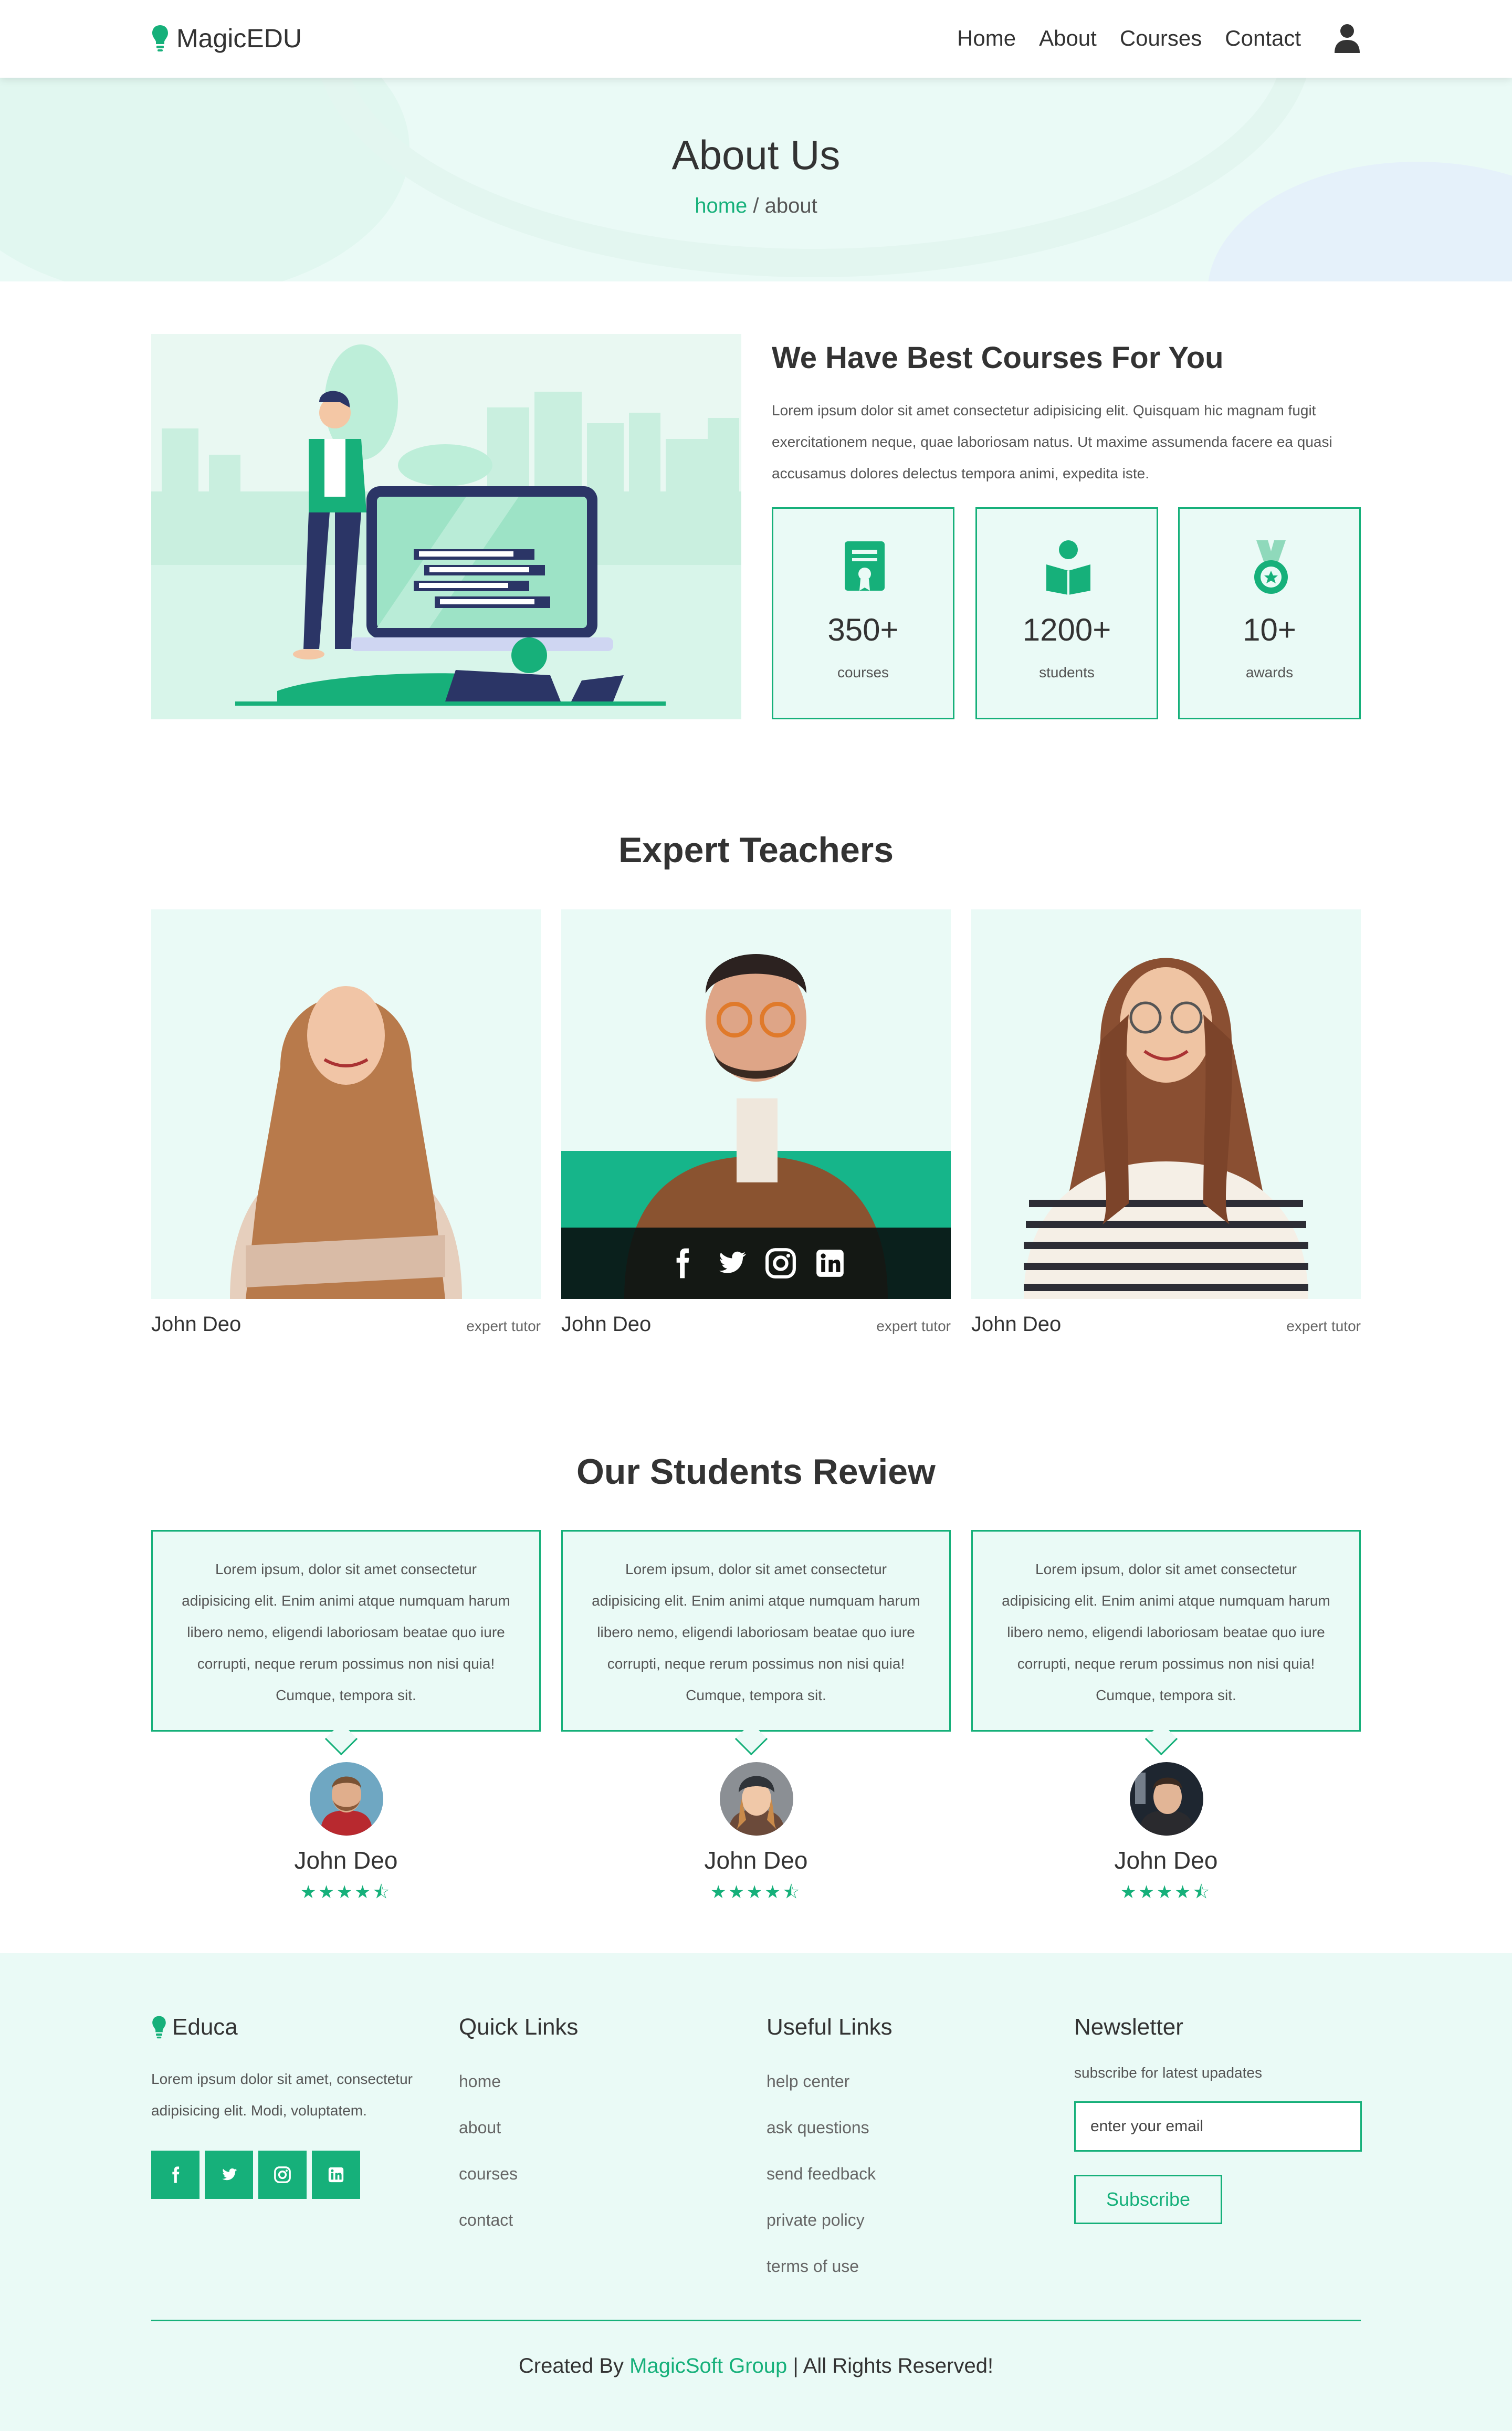  I want to click on students-with-laptop-illustration, so click(446, 526).